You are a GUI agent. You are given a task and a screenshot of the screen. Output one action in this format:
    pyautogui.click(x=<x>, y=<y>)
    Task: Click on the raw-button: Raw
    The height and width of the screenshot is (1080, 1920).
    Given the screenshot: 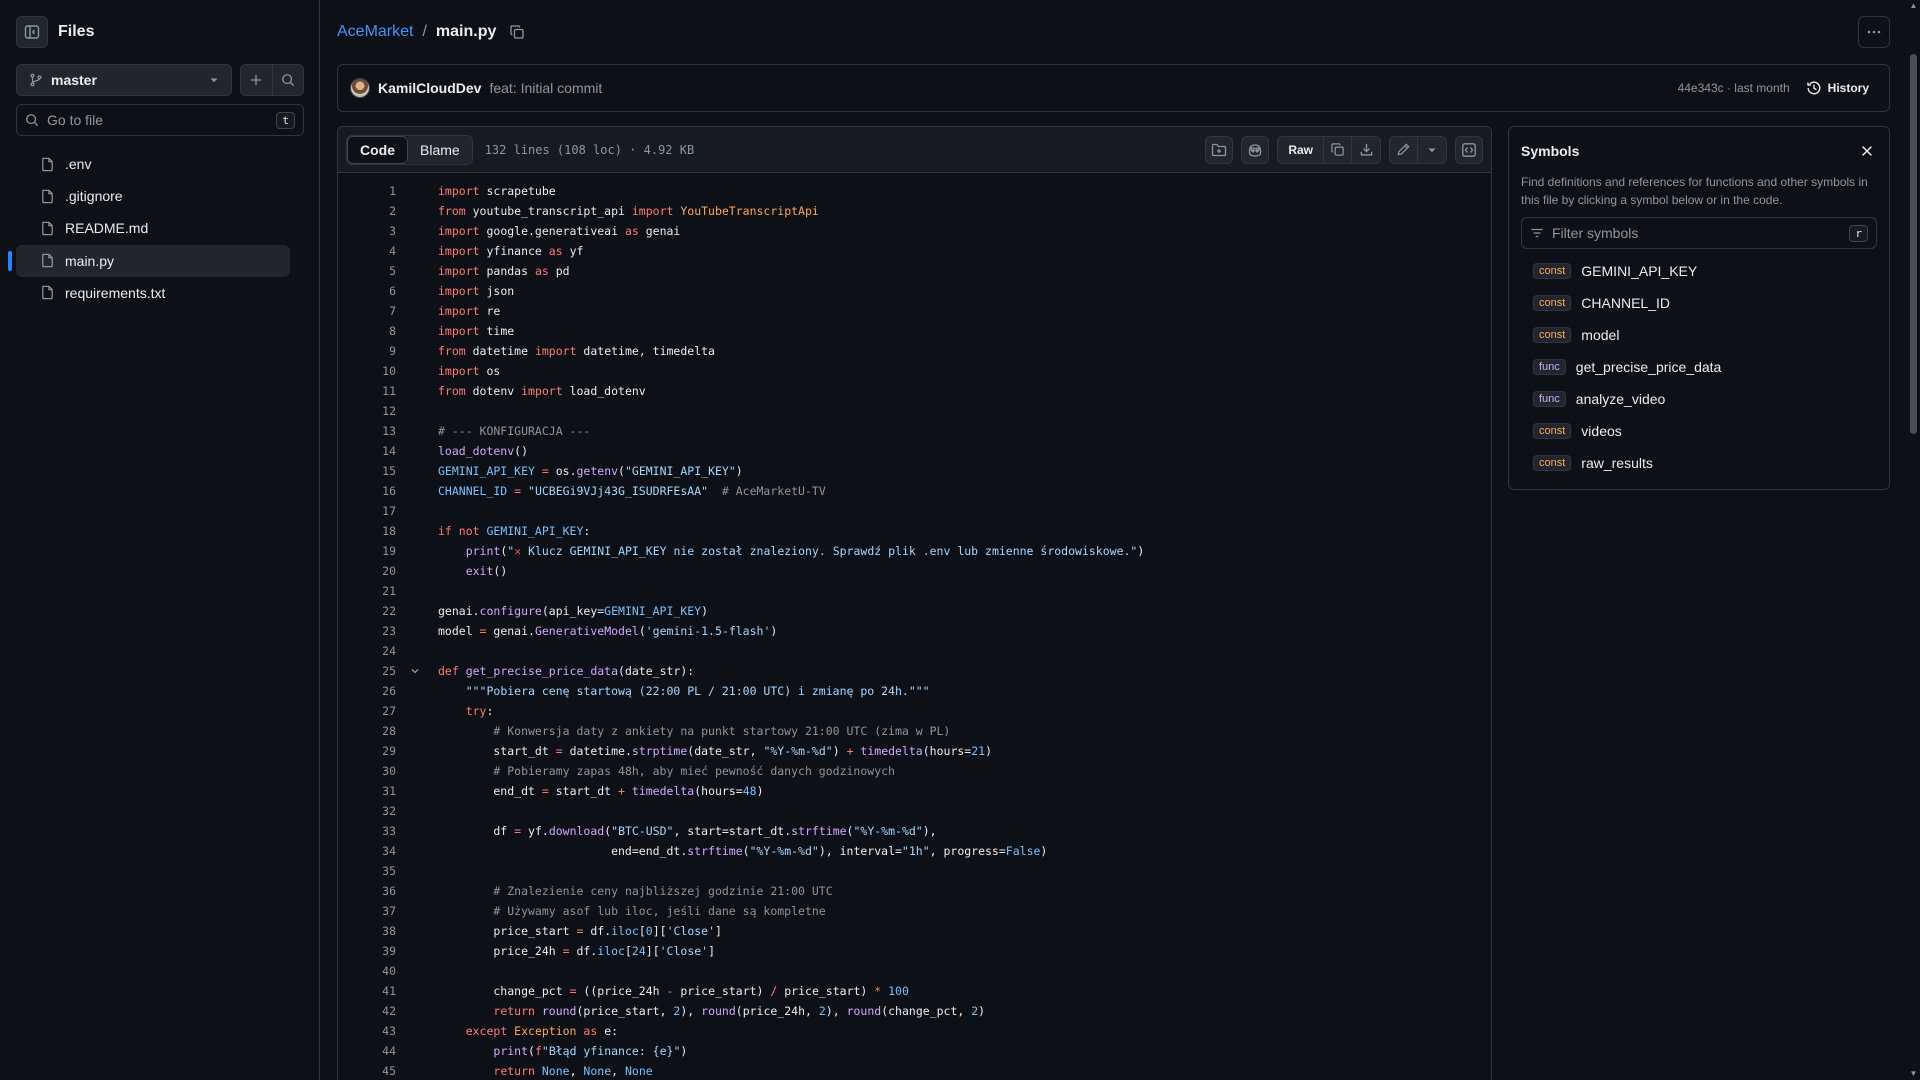 What is the action you would take?
    pyautogui.click(x=1301, y=149)
    